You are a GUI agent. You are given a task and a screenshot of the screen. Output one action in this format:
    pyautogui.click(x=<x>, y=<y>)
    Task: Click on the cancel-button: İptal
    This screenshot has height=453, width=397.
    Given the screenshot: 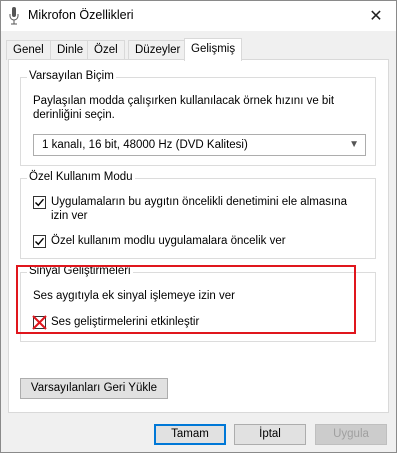 What is the action you would take?
    pyautogui.click(x=270, y=434)
    